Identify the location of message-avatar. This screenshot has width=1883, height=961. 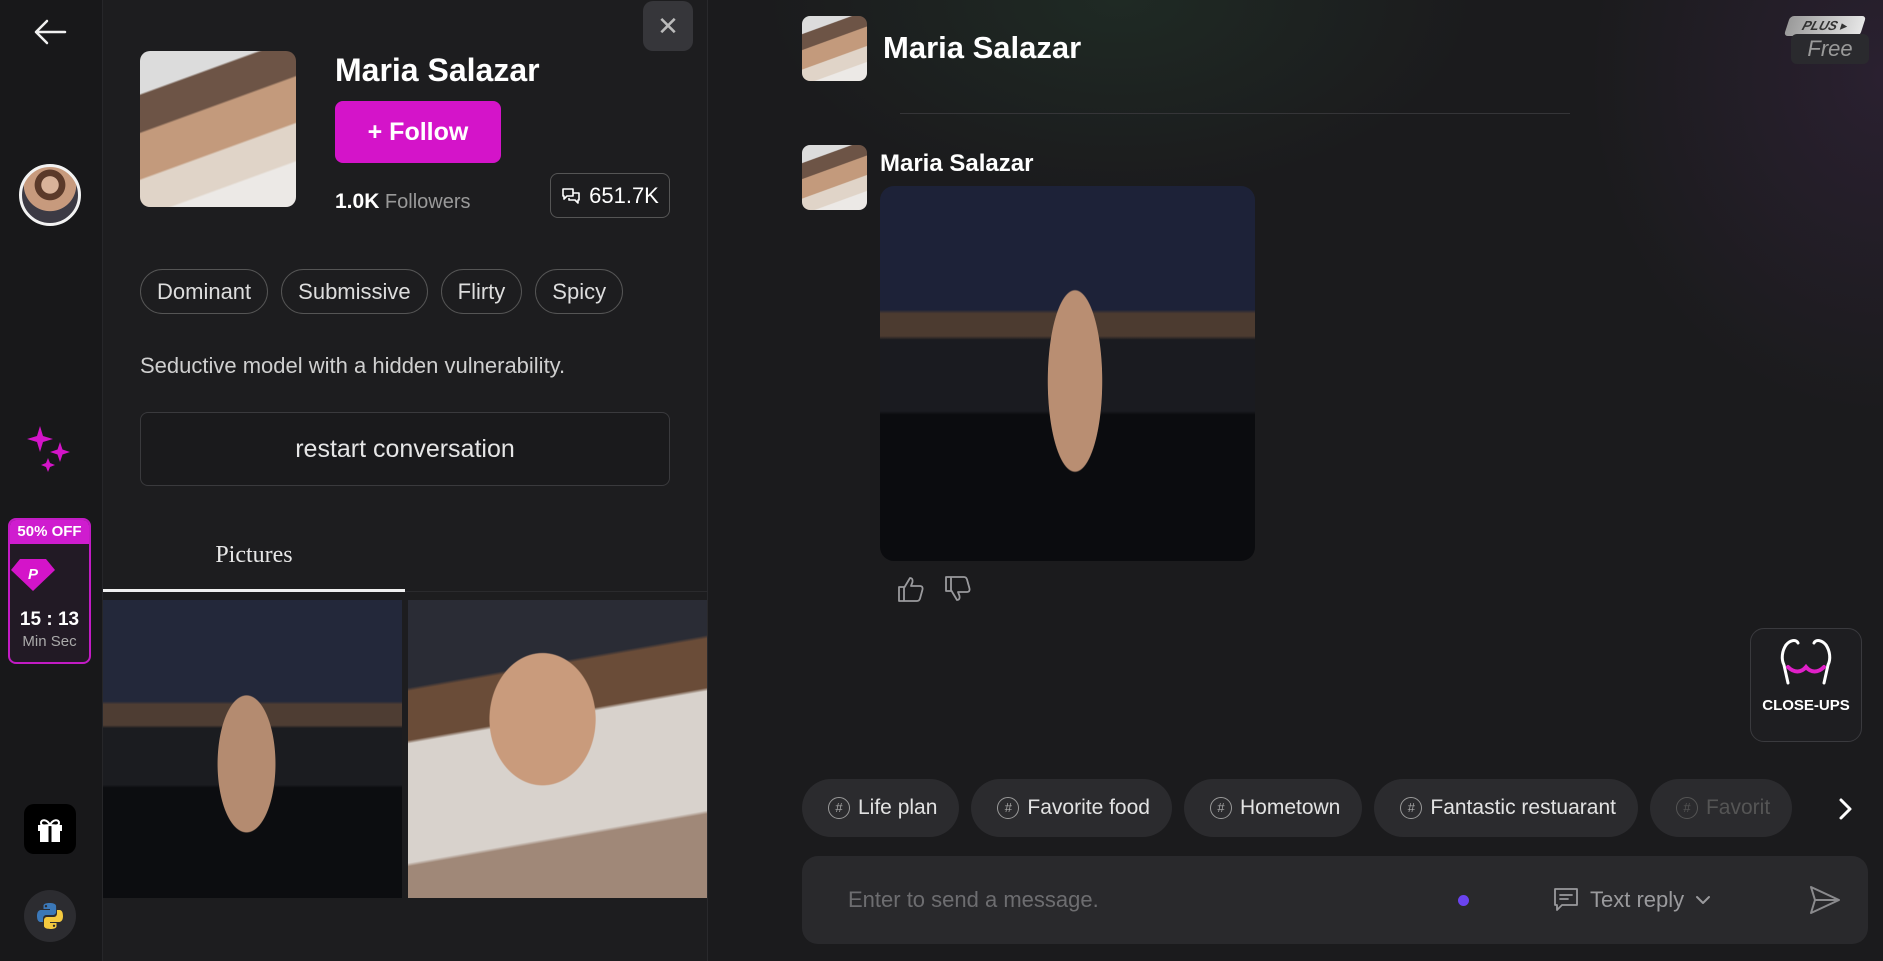
(834, 177).